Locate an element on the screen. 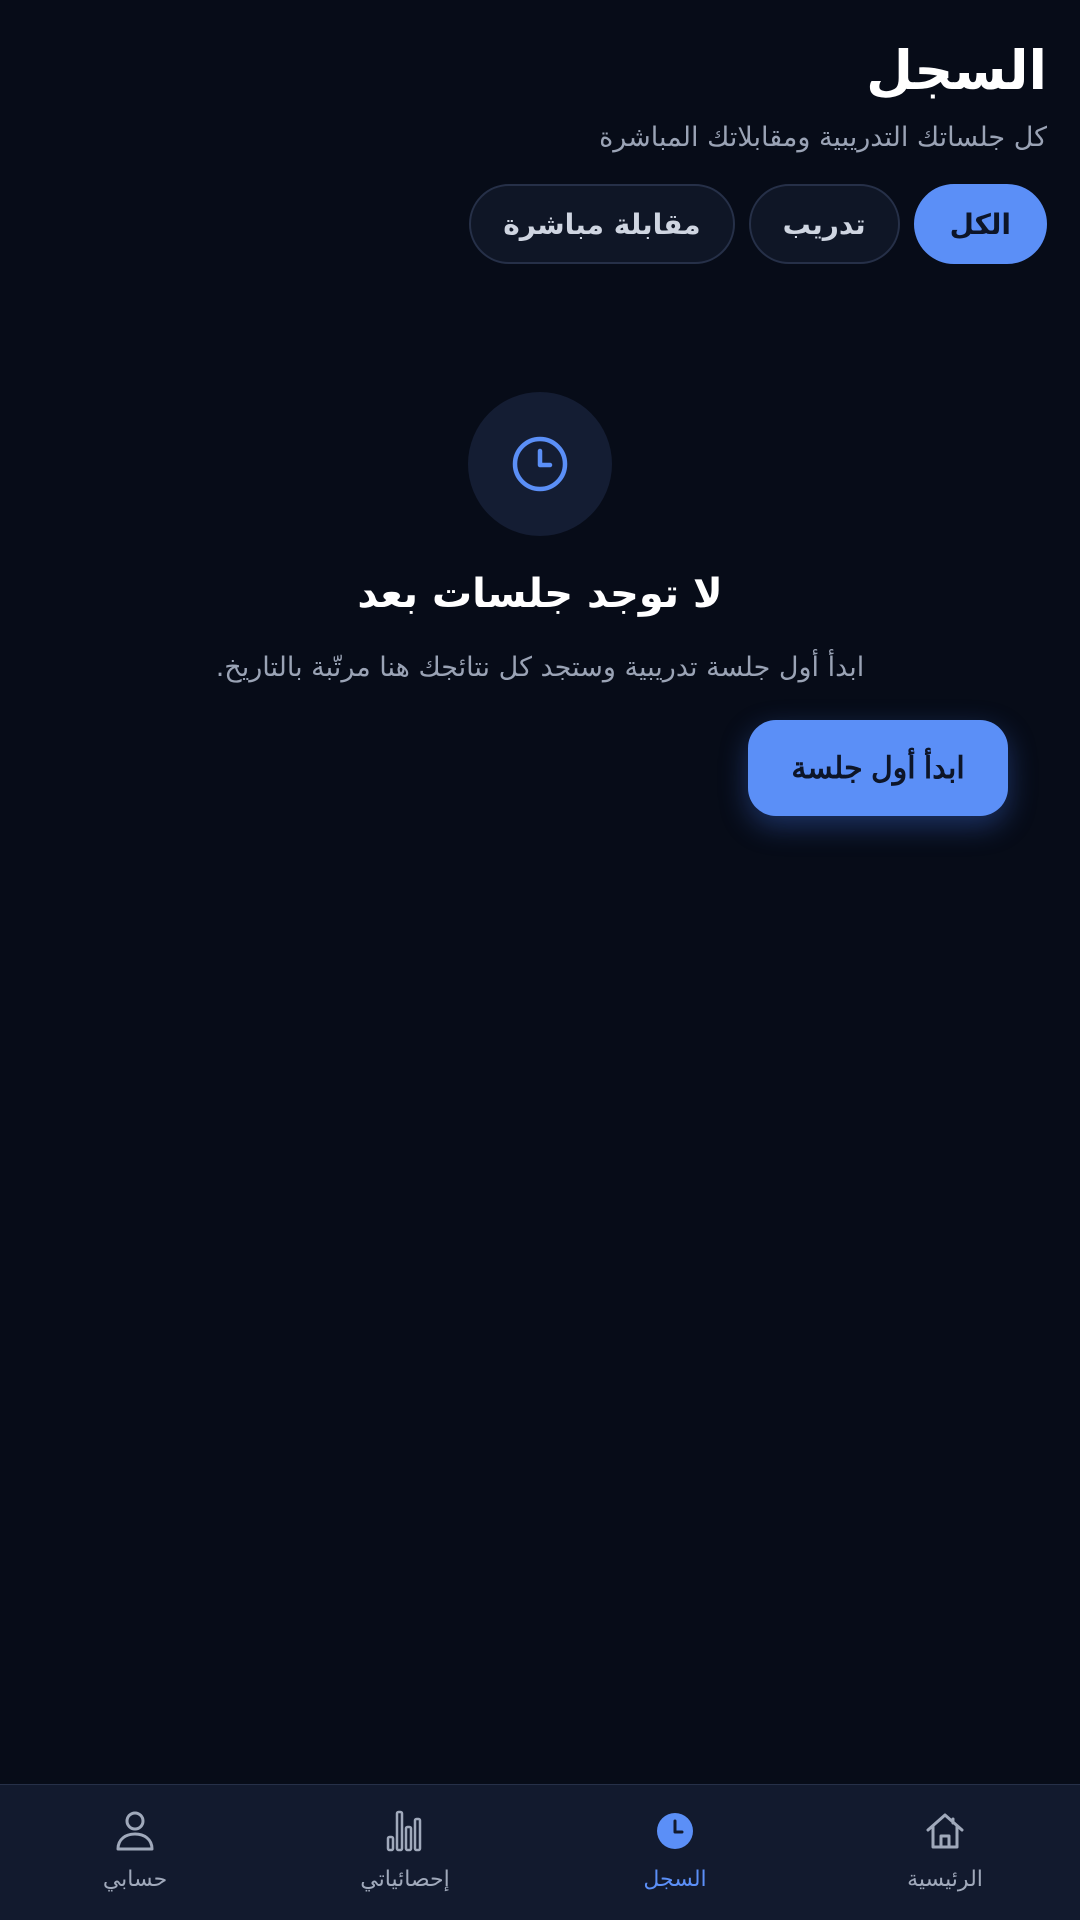 The image size is (1080, 1920). empty-state-icon-circle is located at coordinates (540, 464).